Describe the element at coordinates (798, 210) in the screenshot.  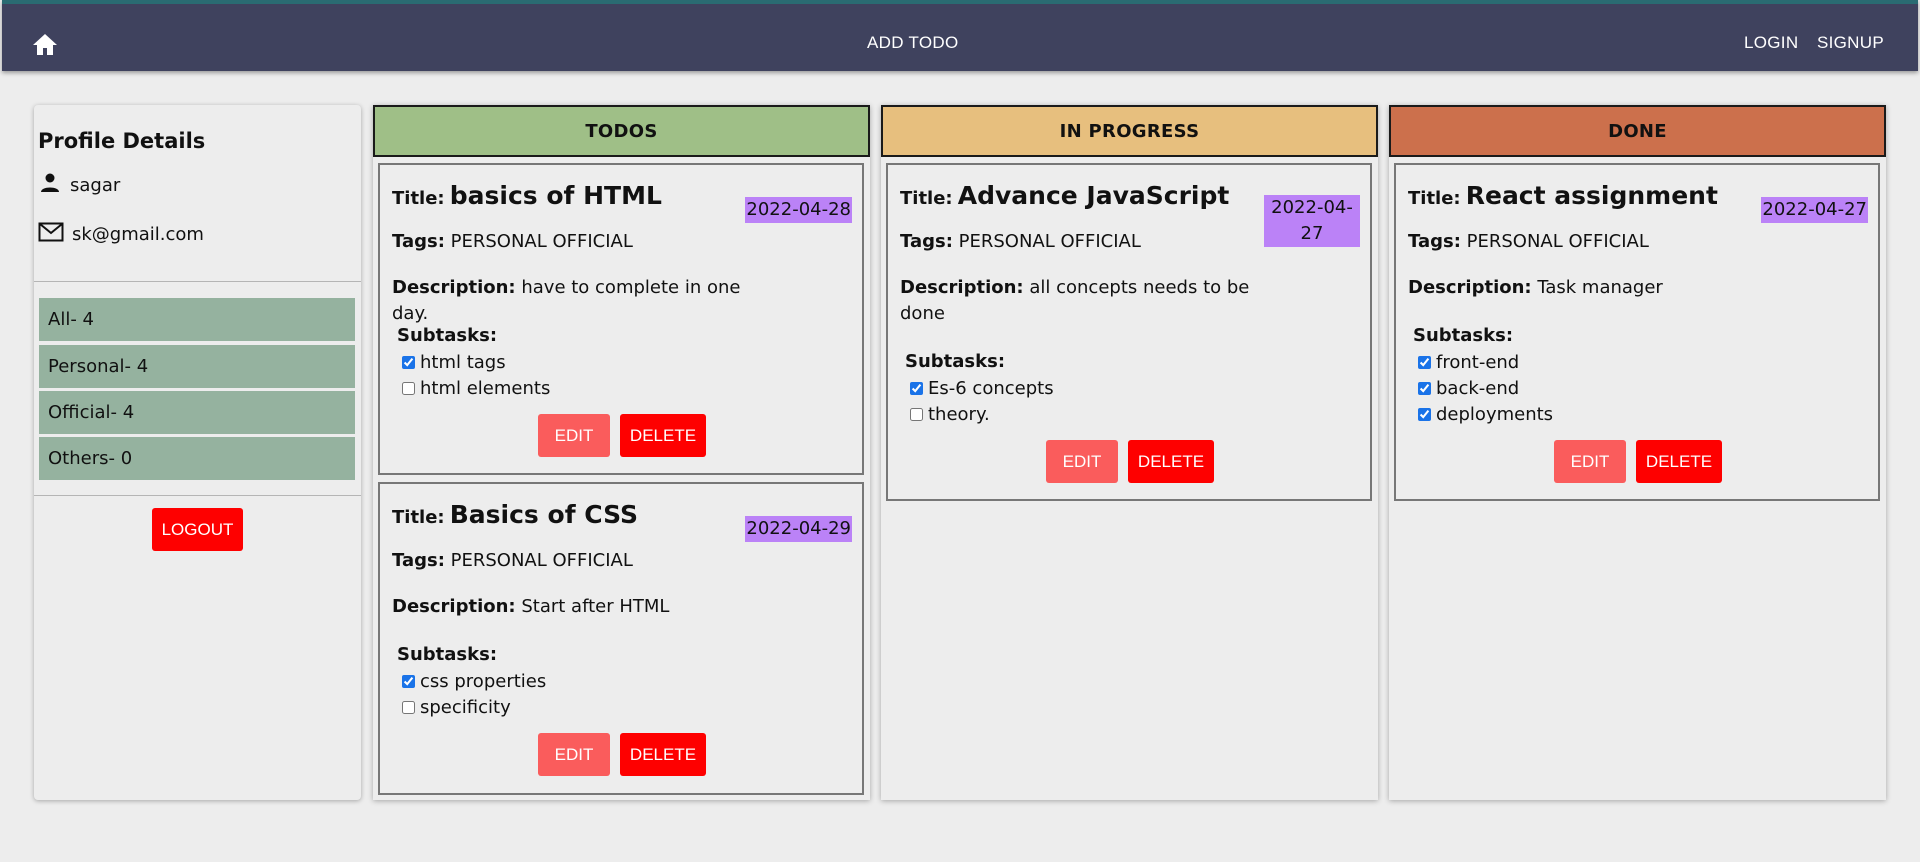
I see `due-date-badge: 2022-04-28` at that location.